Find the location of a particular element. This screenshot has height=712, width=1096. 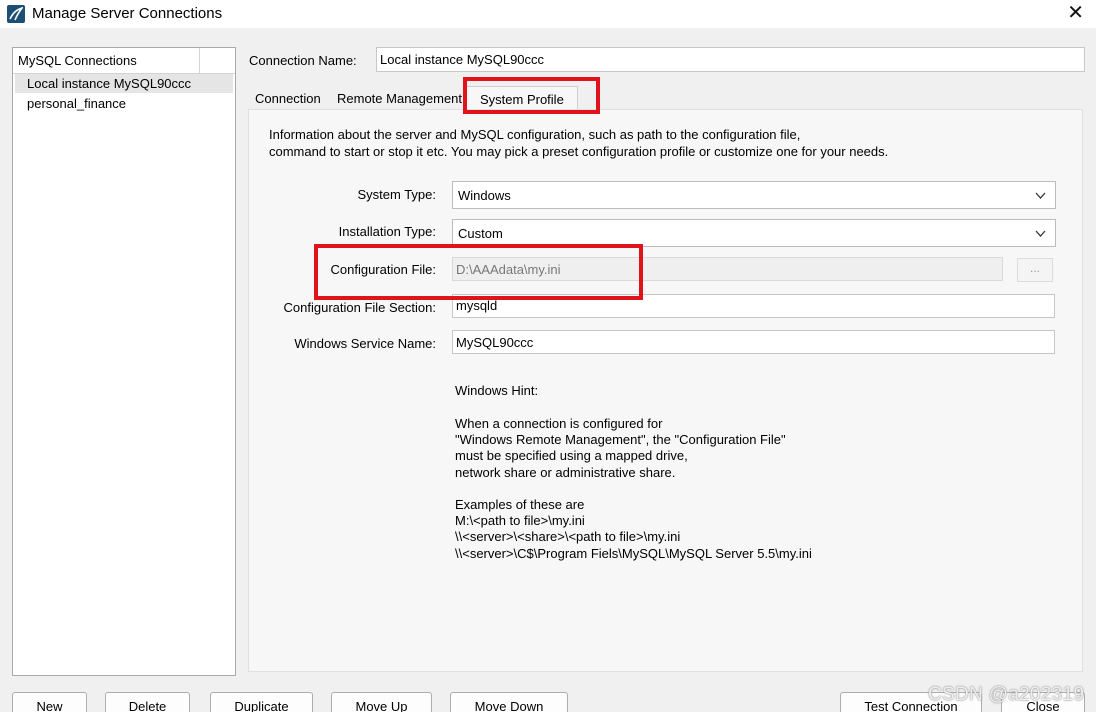

configuration-section-label: Configuration File Section: is located at coordinates (359, 307).